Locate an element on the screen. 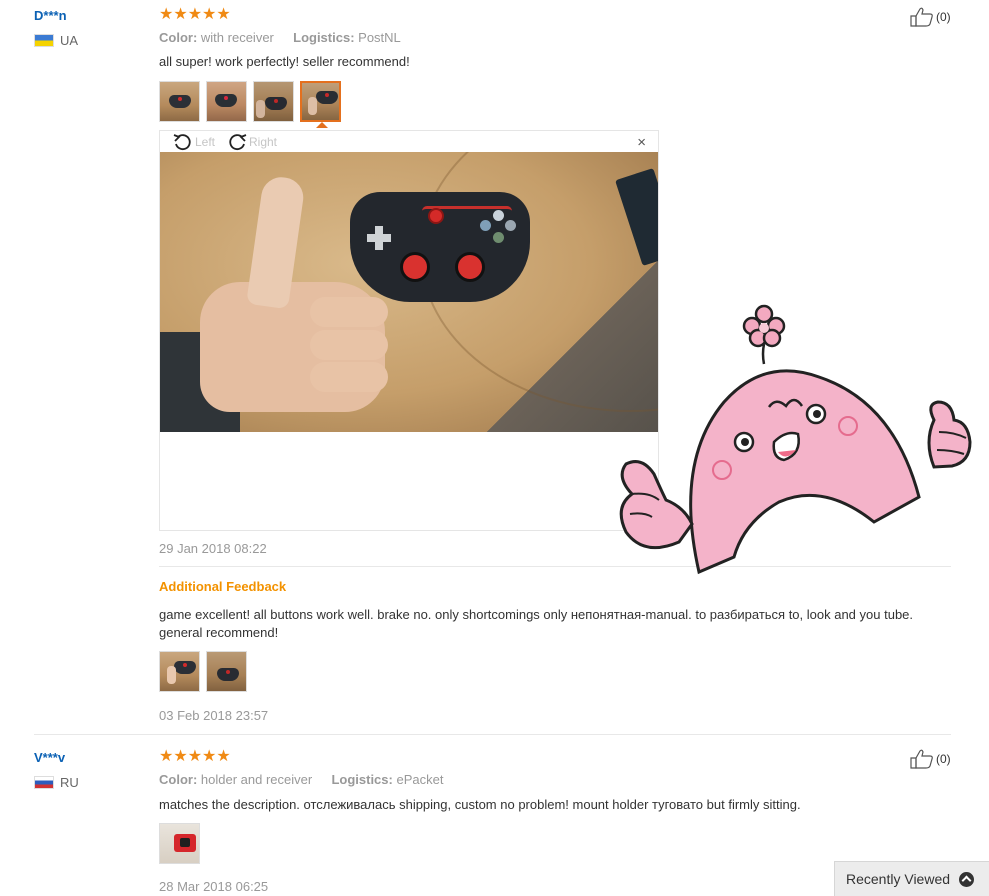 This screenshot has height=896, width=989. recently-viewed-toggle: Recently Viewed is located at coordinates (911, 878).